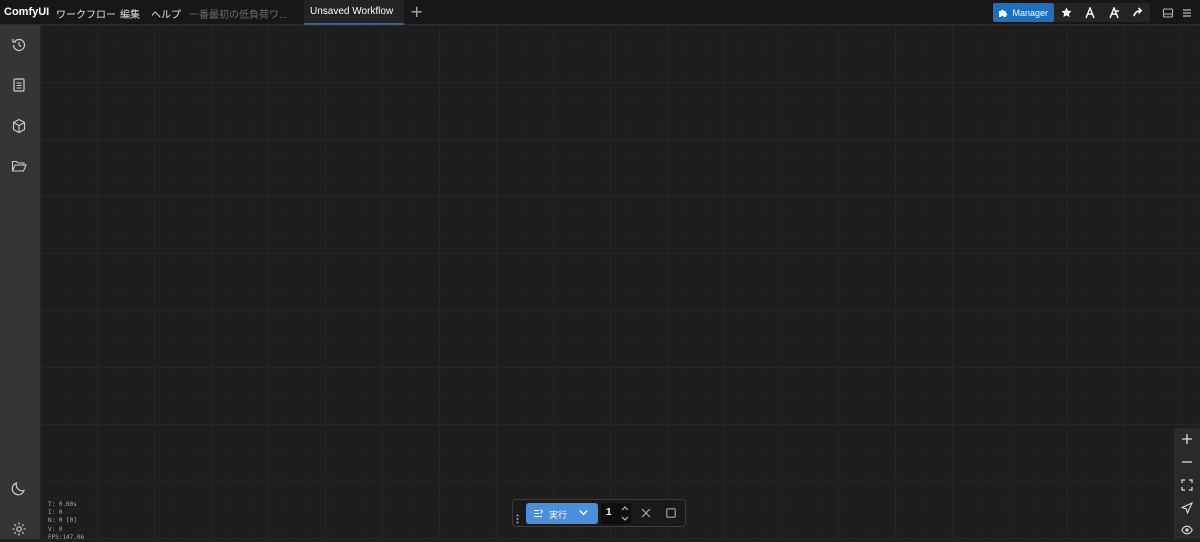  Describe the element at coordinates (558, 516) in the screenshot. I see `run-label: 実行` at that location.